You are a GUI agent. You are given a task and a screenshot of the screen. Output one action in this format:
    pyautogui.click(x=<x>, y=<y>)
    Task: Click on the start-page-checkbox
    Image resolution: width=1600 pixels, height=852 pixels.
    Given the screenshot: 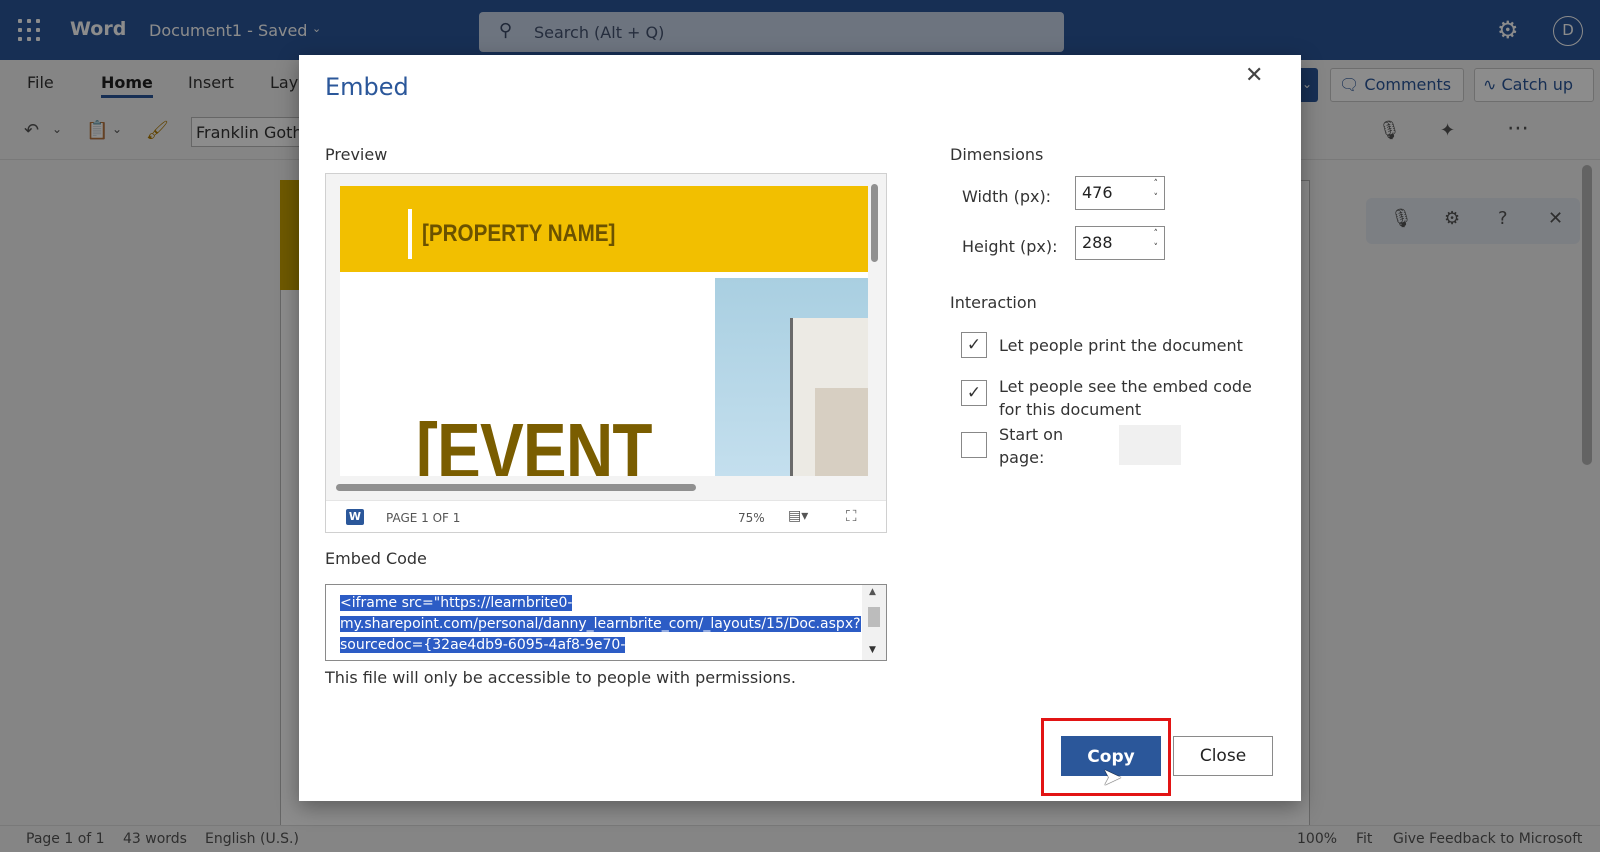 What is the action you would take?
    pyautogui.click(x=974, y=445)
    